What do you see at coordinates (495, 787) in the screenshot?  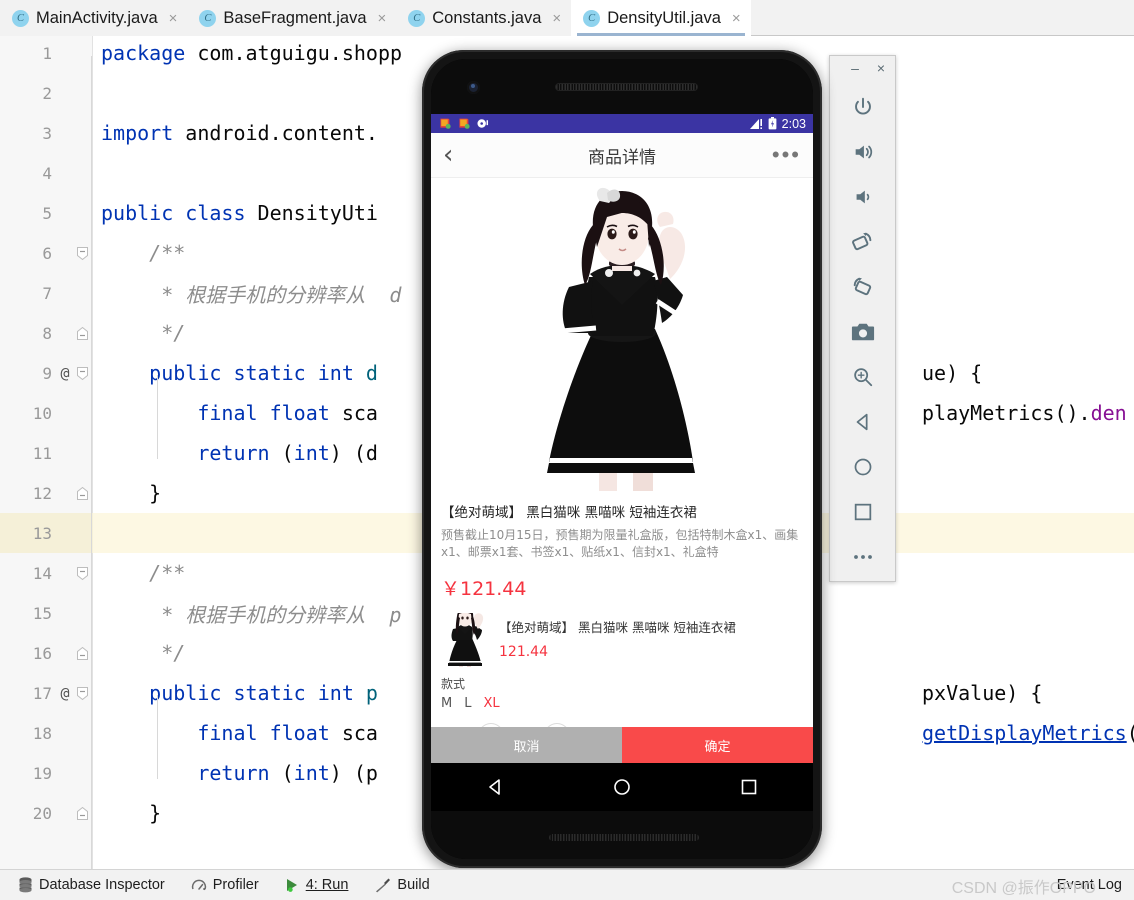 I see `back-triangle-icon` at bounding box center [495, 787].